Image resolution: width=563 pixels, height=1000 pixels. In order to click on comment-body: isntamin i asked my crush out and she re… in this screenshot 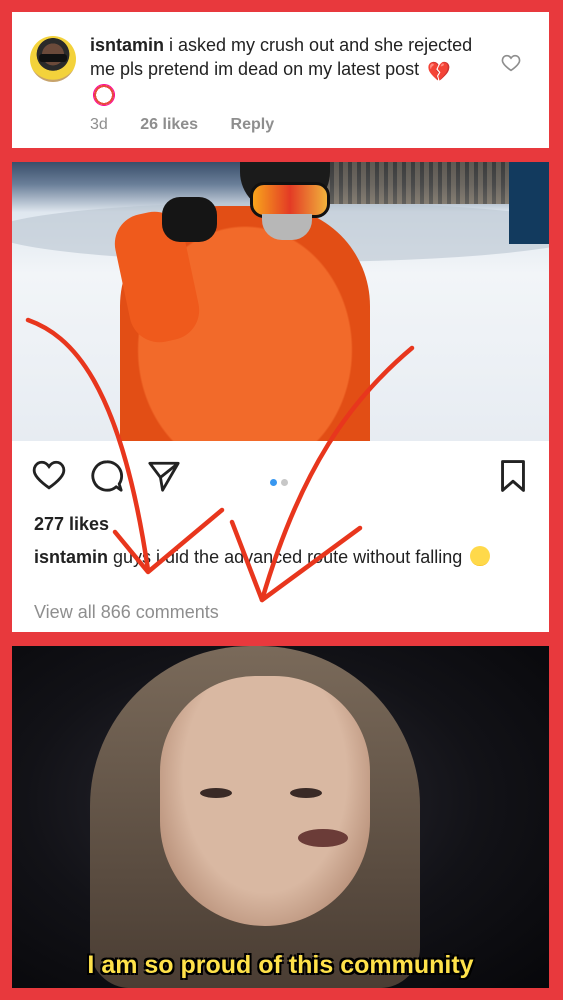, I will do `click(285, 72)`.